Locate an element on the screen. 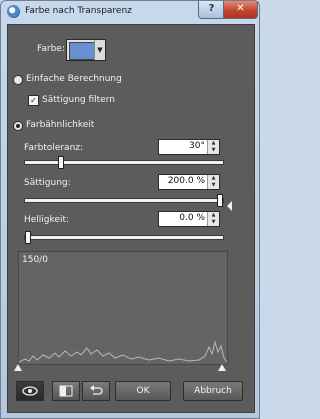 The image size is (320, 419). brightness-slider-thumb is located at coordinates (28, 237).